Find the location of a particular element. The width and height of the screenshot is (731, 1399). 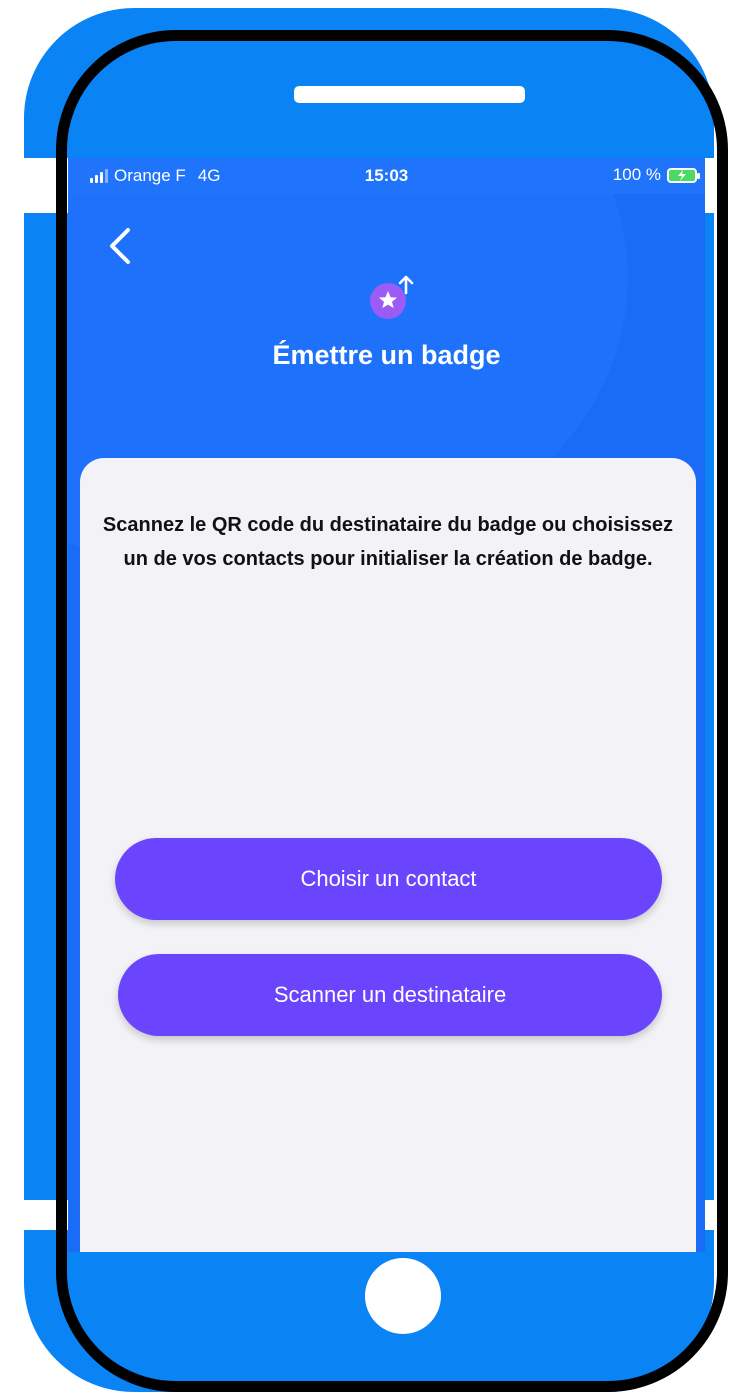

home-button is located at coordinates (403, 1296).